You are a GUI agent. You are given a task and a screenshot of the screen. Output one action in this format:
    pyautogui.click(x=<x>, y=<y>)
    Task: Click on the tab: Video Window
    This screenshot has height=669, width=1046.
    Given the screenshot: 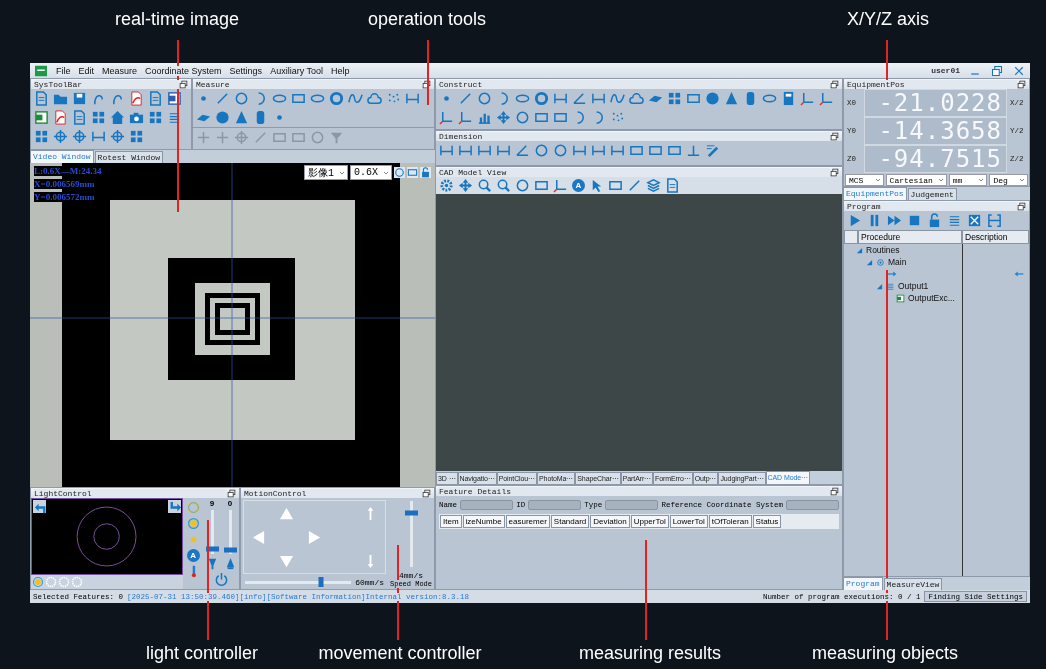 What is the action you would take?
    pyautogui.click(x=62, y=156)
    